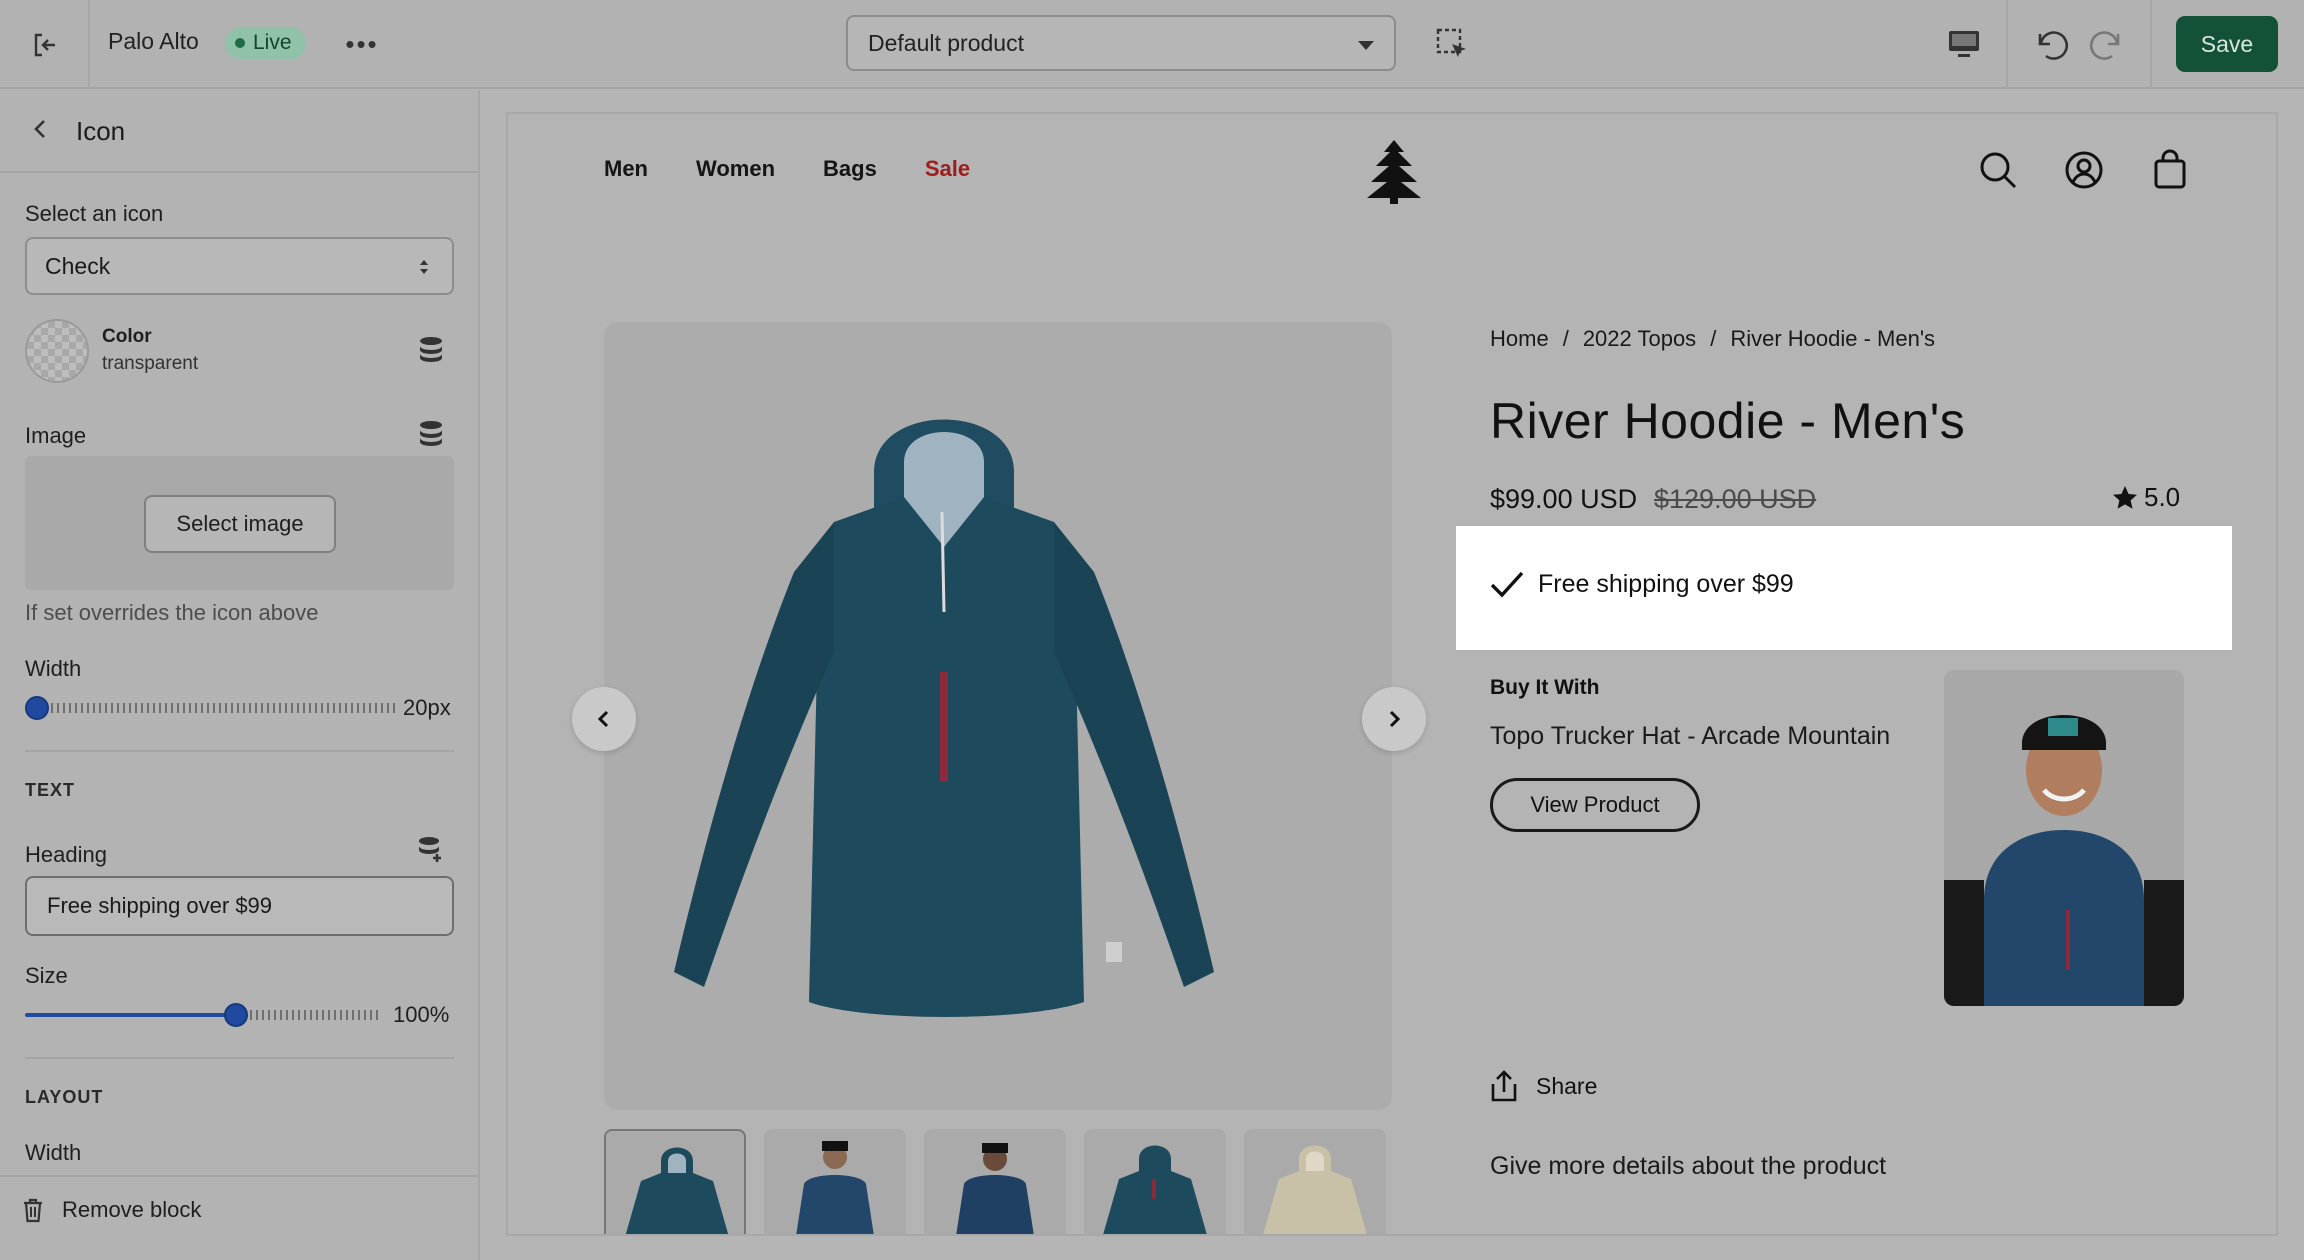 This screenshot has width=2304, height=1260. I want to click on size-slider, so click(202, 1015).